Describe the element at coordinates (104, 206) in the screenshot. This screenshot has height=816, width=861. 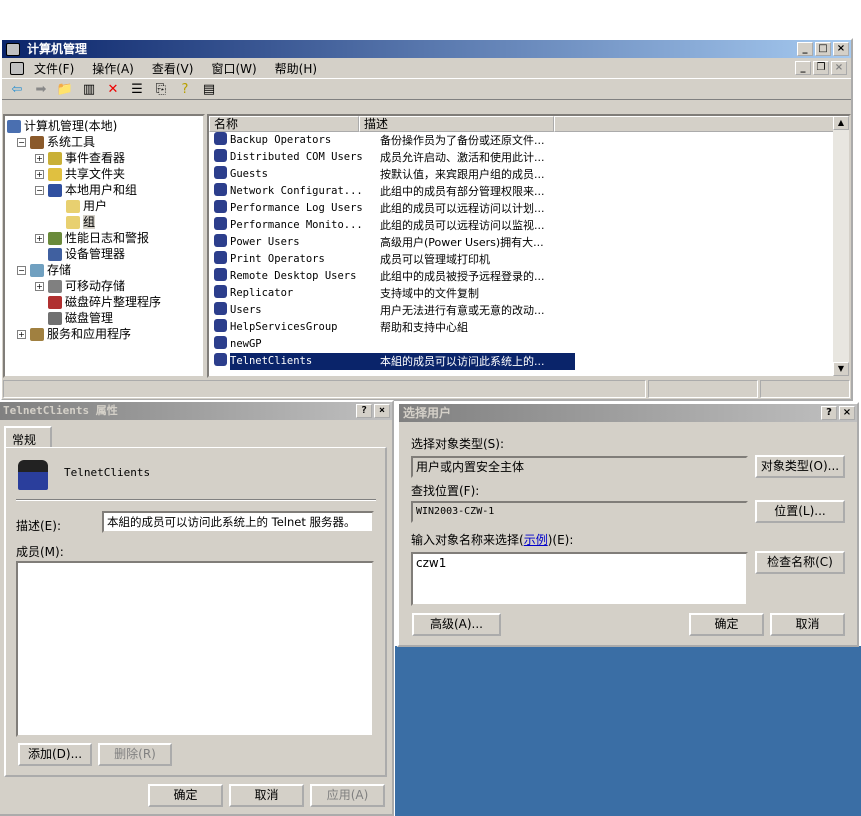
I see `tree-node: 用户` at that location.